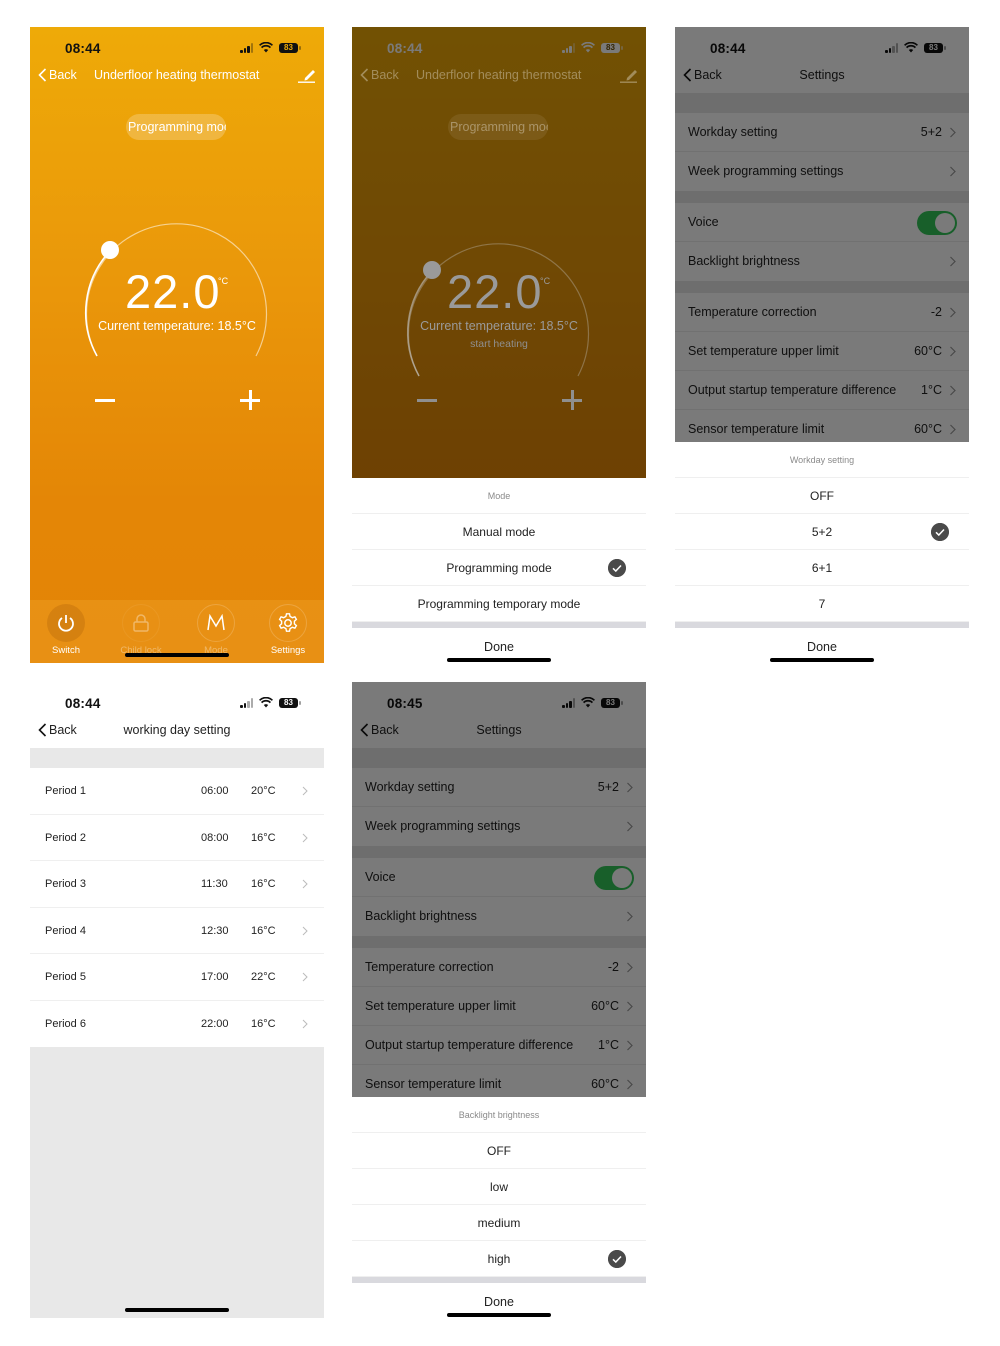 The image size is (1000, 1346). I want to click on option-high: high, so click(499, 1259).